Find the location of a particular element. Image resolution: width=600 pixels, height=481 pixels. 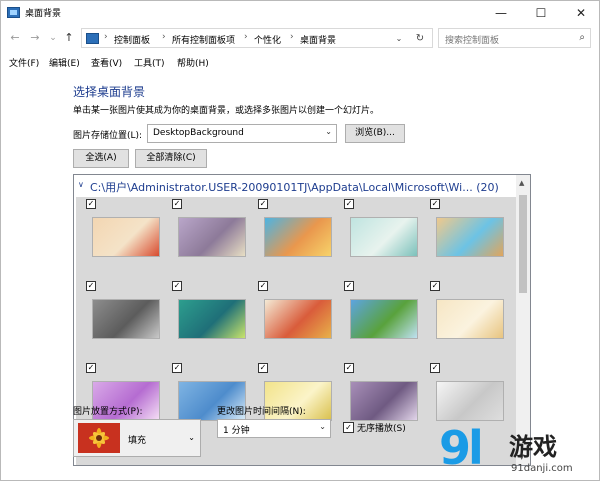

wallpaper-thumbnail-lavender is located at coordinates (384, 401).